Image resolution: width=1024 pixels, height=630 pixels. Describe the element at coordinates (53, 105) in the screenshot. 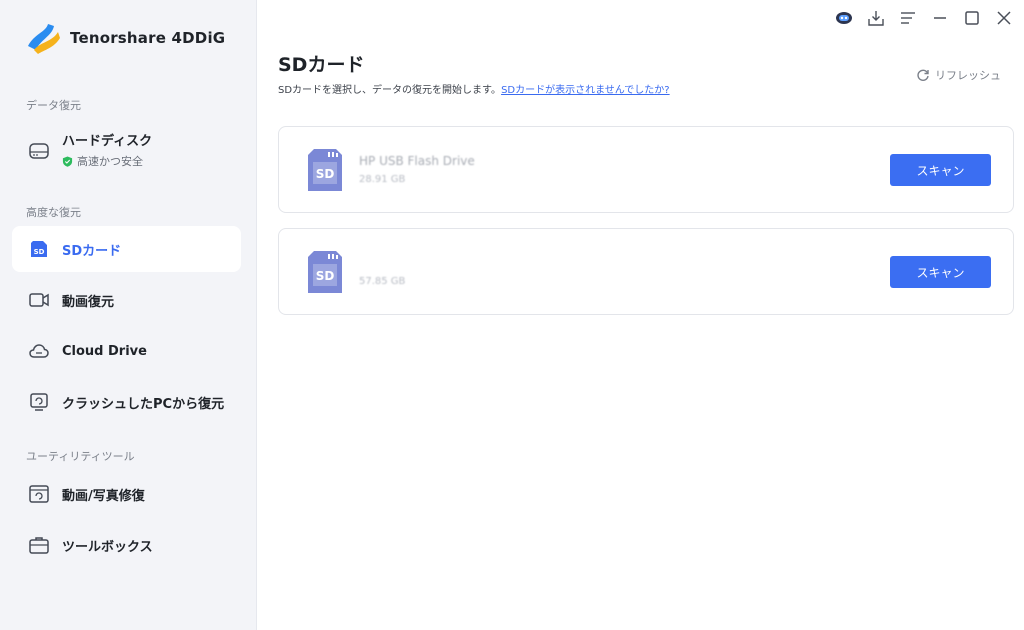

I see `section-label-data-recovery: データ復元` at that location.